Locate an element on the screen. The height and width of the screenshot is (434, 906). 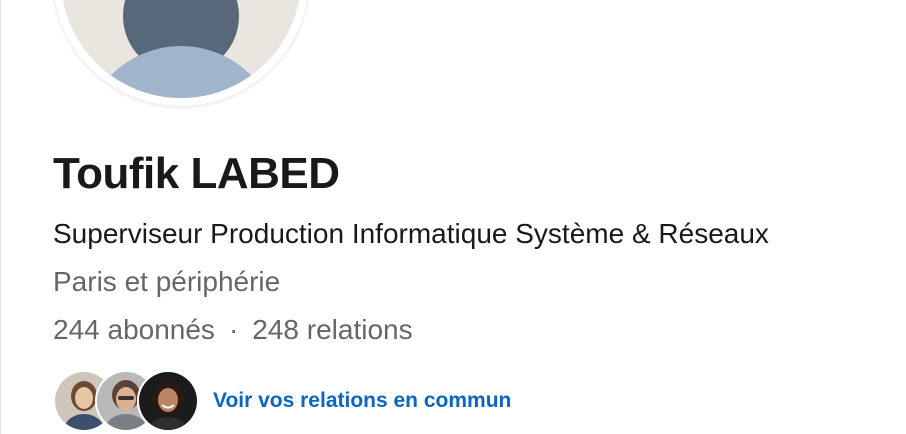
profile-avatar is located at coordinates (181, 53).